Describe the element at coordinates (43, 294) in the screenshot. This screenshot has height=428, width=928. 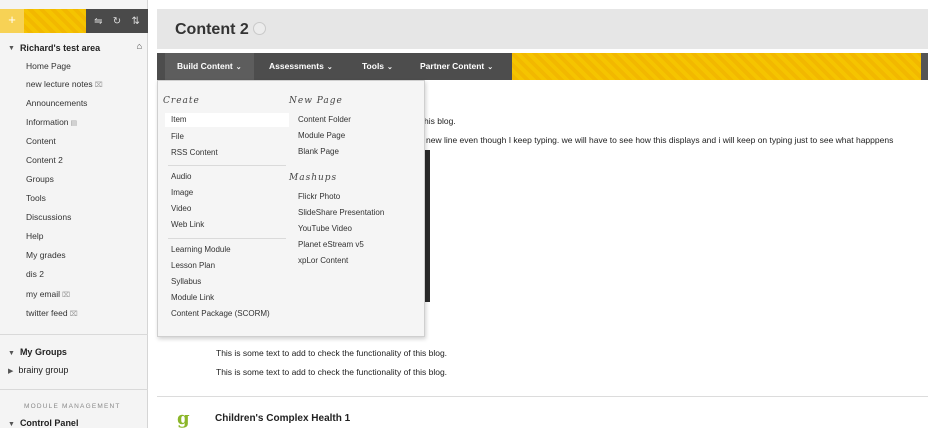
I see `sidebar-item-label: my email` at that location.